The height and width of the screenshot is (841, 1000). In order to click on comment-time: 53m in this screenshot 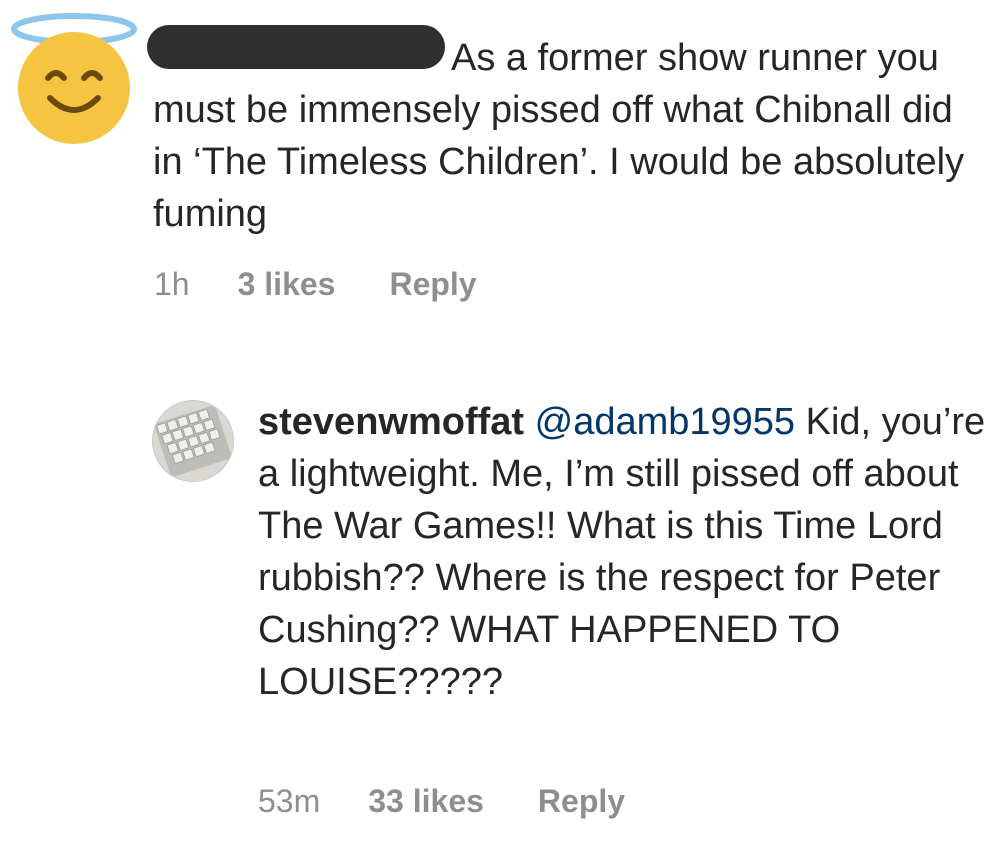, I will do `click(289, 801)`.